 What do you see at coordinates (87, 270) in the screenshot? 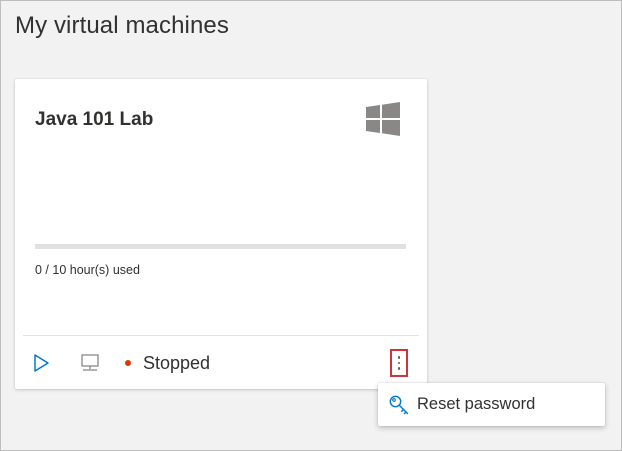
I see `usage-text: 0 / 10 hour(s) used` at bounding box center [87, 270].